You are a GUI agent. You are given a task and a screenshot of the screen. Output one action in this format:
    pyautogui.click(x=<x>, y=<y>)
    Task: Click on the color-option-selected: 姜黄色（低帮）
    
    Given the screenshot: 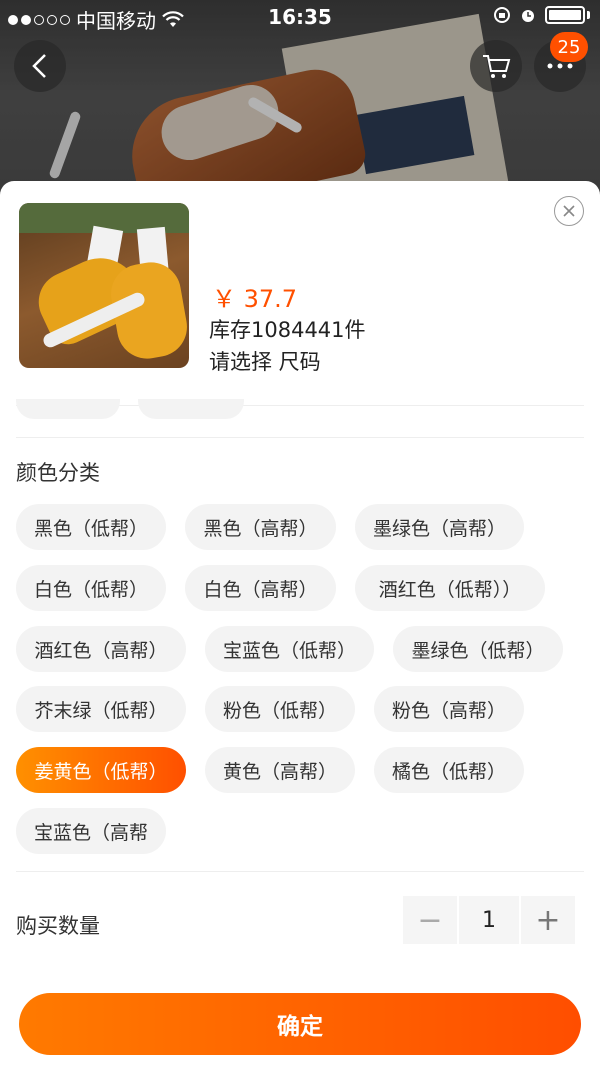 What is the action you would take?
    pyautogui.click(x=101, y=770)
    